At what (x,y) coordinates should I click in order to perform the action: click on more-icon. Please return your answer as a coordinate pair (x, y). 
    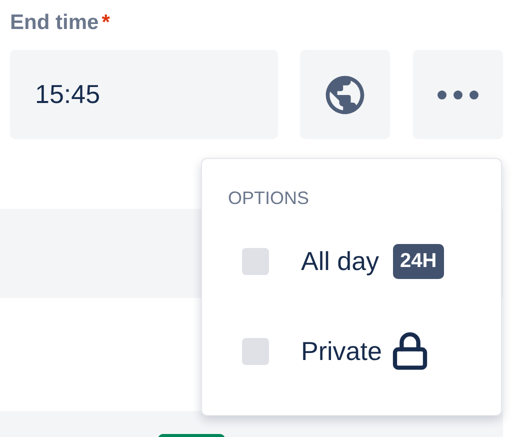
    Looking at the image, I should click on (458, 95).